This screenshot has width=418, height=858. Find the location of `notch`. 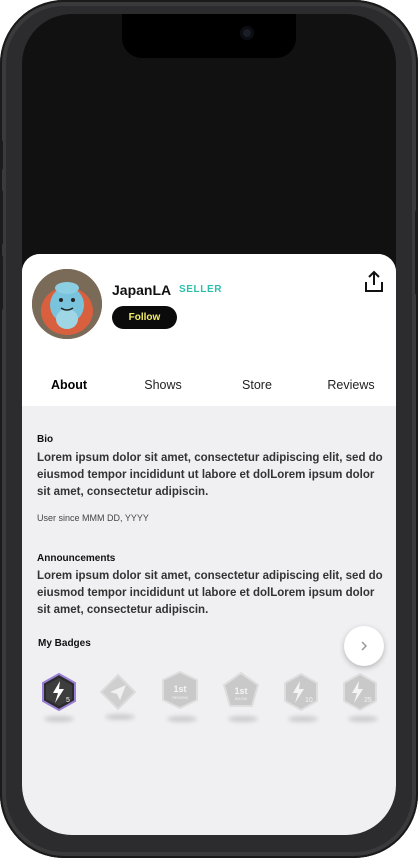

notch is located at coordinates (209, 36).